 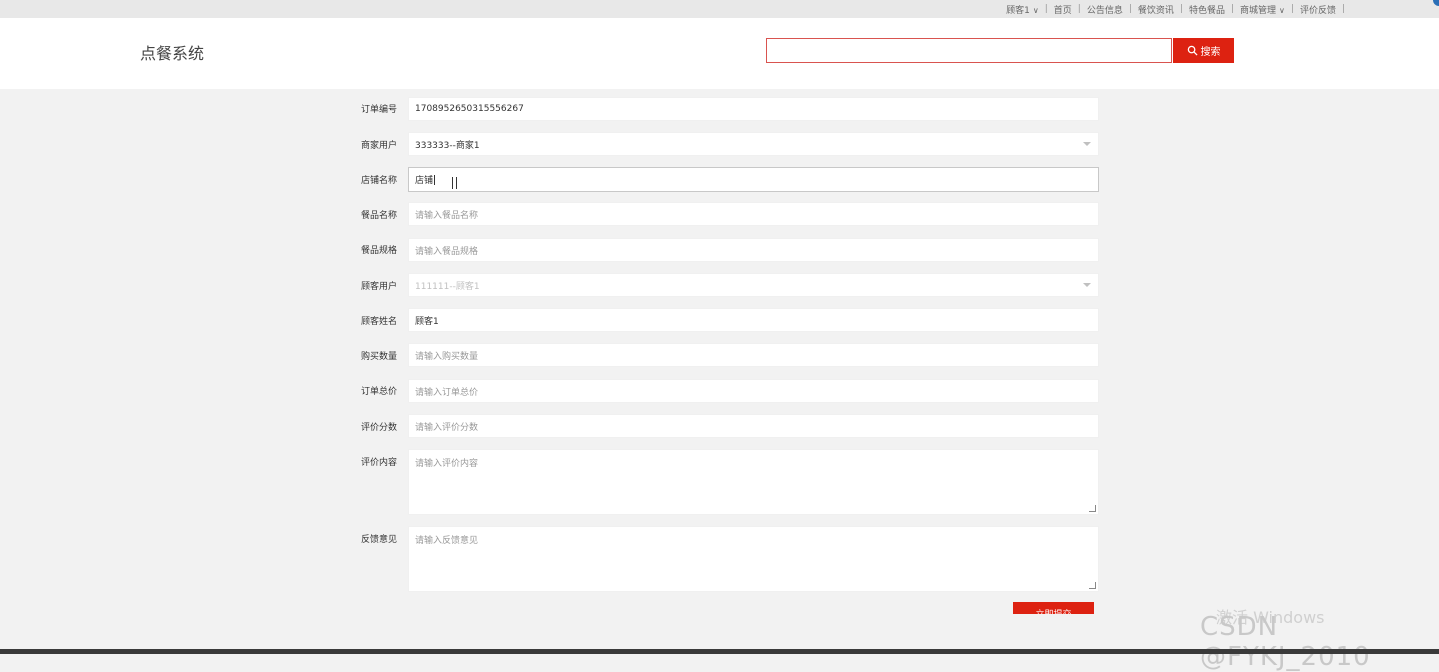 I want to click on quantity-label: 购买数量, so click(x=378, y=357).